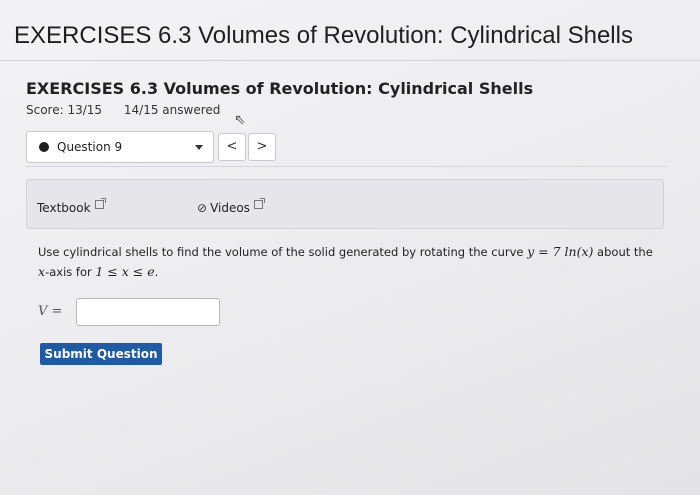 The height and width of the screenshot is (495, 700). What do you see at coordinates (44, 147) in the screenshot?
I see `question-status-dot-icon` at bounding box center [44, 147].